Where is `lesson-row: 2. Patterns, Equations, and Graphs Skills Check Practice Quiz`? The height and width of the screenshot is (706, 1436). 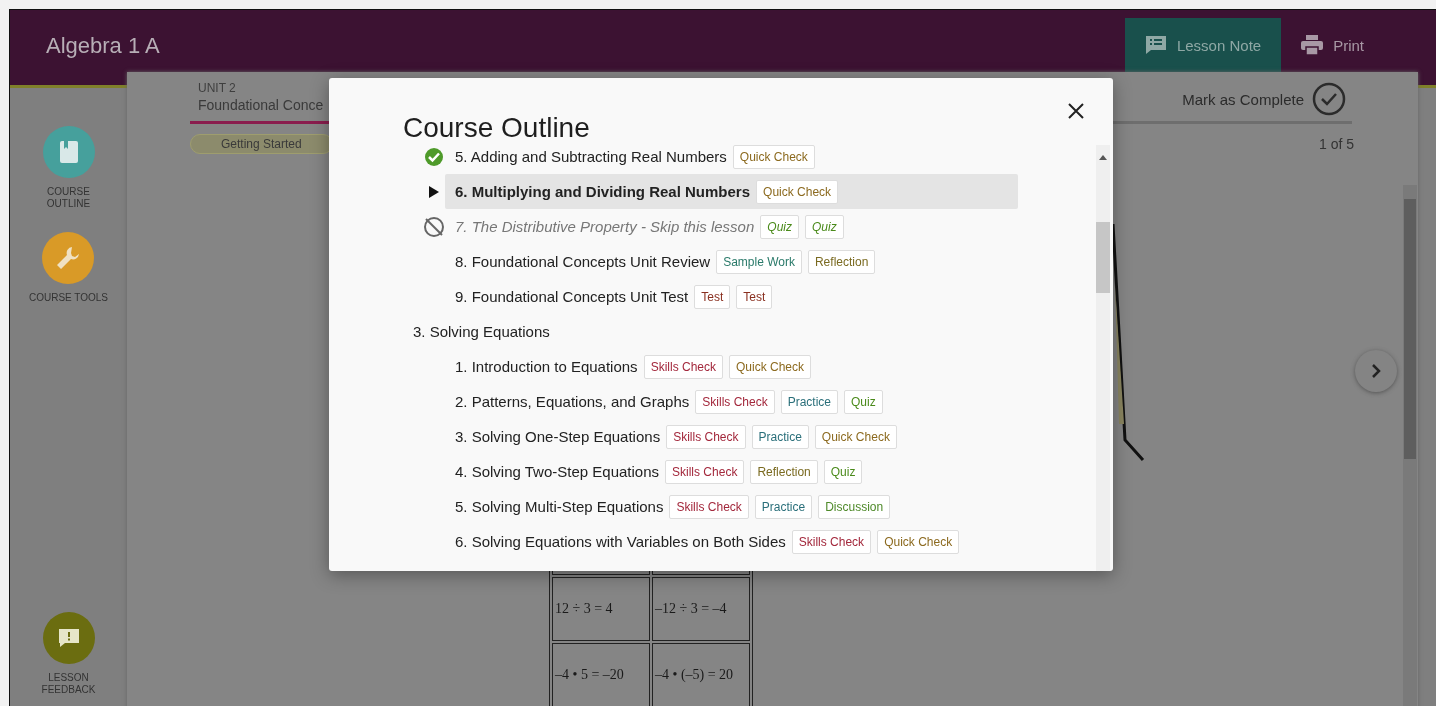 lesson-row: 2. Patterns, Equations, and Graphs Skills Check Practice Quiz is located at coordinates (731, 401).